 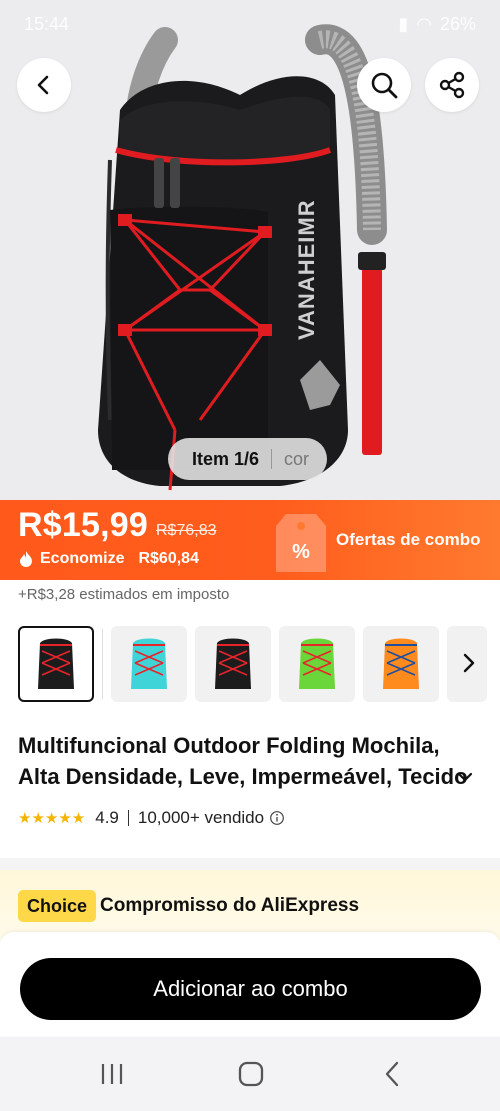 What do you see at coordinates (229, 745) in the screenshot?
I see `product-title-line-1: Multifuncional Outdoor Folding Mochila,` at bounding box center [229, 745].